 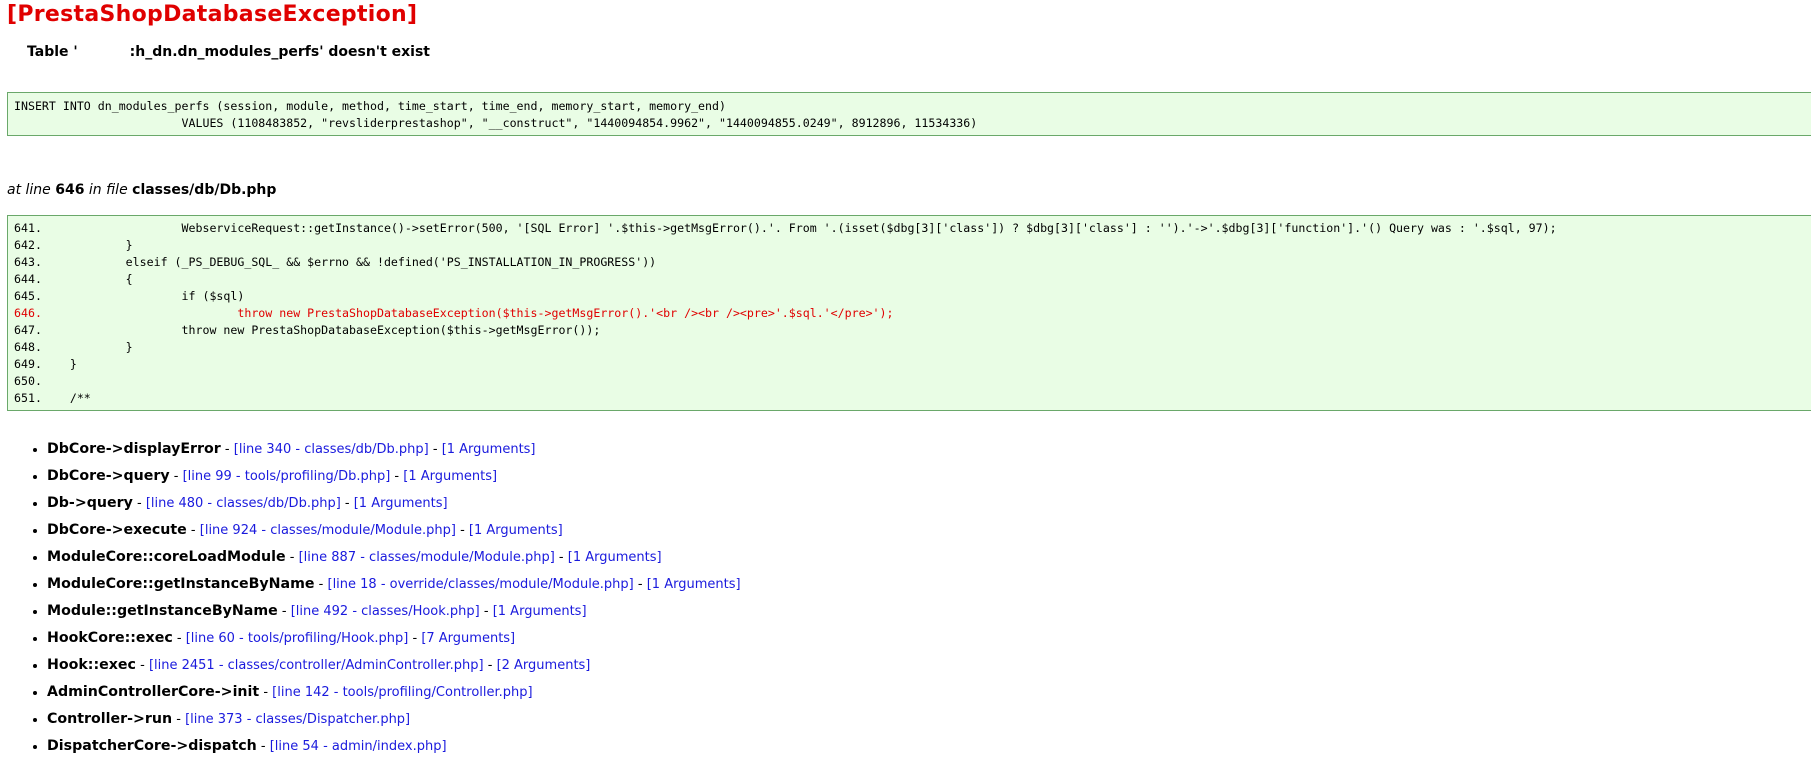 I want to click on trace-location-link: [line 924 - classes/module/Module.php], so click(x=328, y=530).